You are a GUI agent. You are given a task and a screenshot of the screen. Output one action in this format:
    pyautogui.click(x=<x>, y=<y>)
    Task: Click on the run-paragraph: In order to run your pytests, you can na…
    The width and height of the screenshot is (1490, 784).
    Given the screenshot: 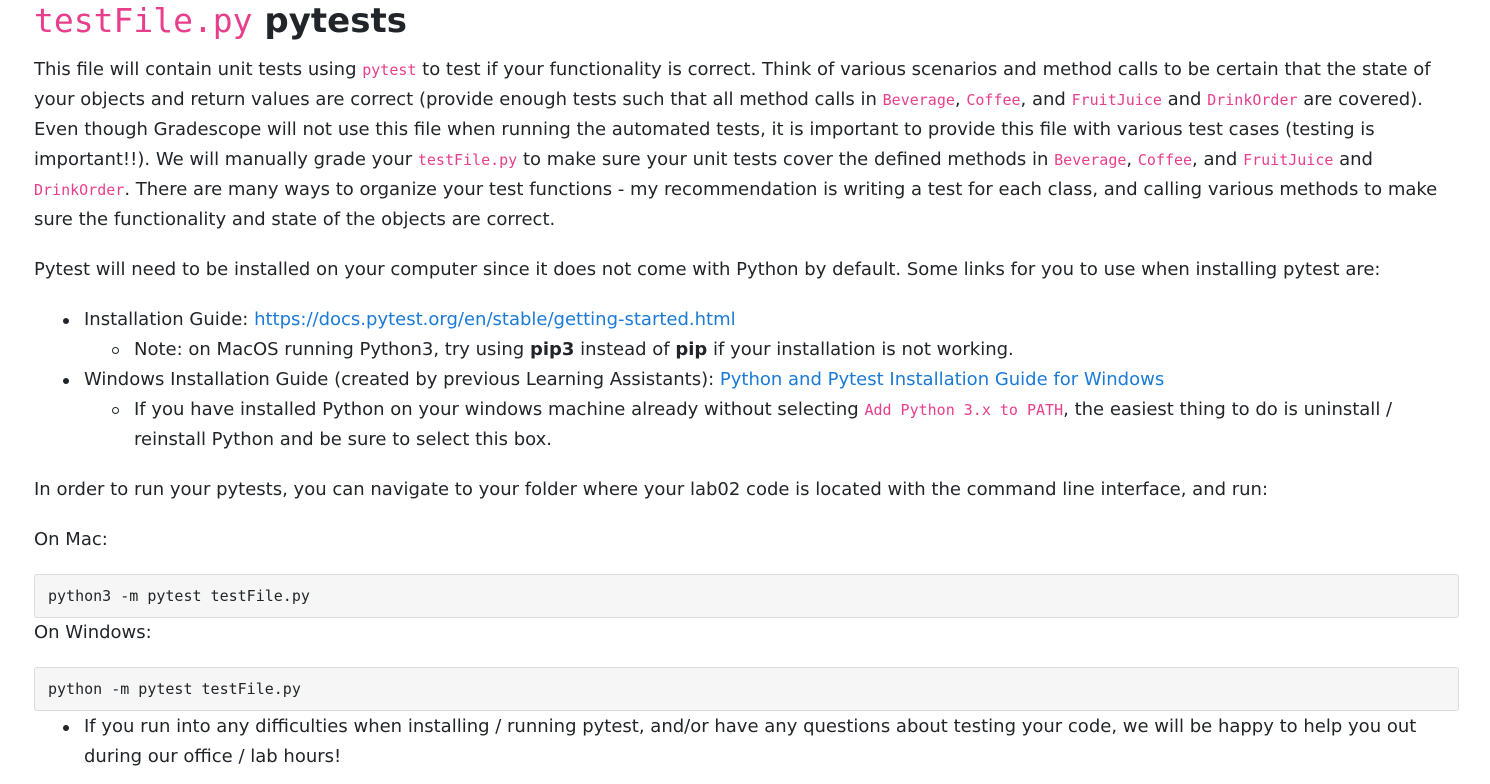 What is the action you would take?
    pyautogui.click(x=651, y=489)
    